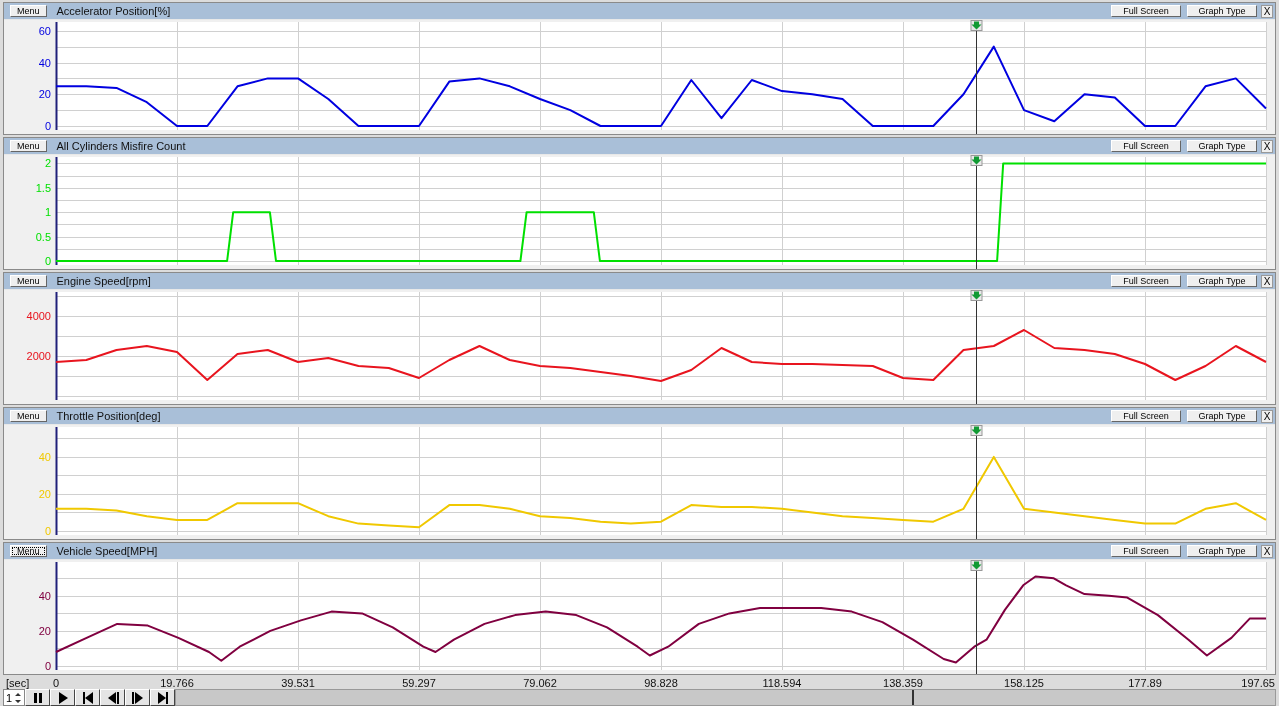 The image size is (1279, 706). Describe the element at coordinates (43, 236) in the screenshot. I see `y-tick-label: 0.5` at that location.